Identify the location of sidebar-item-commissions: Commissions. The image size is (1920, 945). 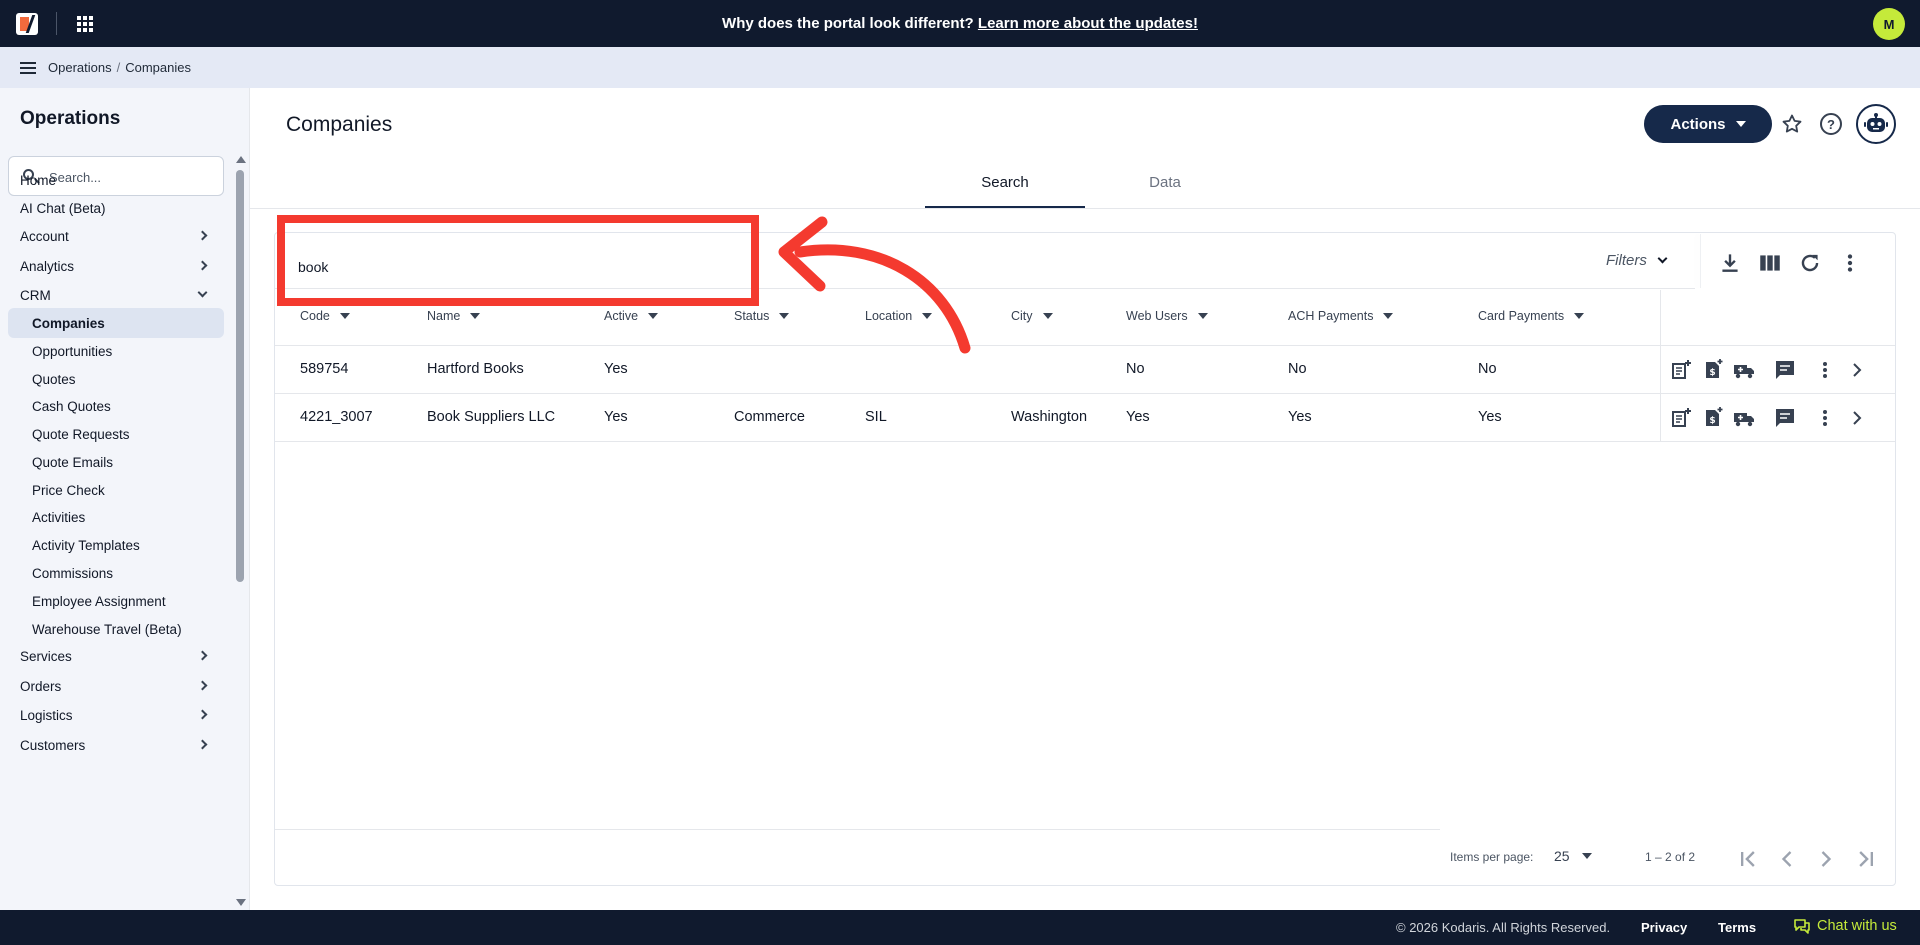
(116, 573).